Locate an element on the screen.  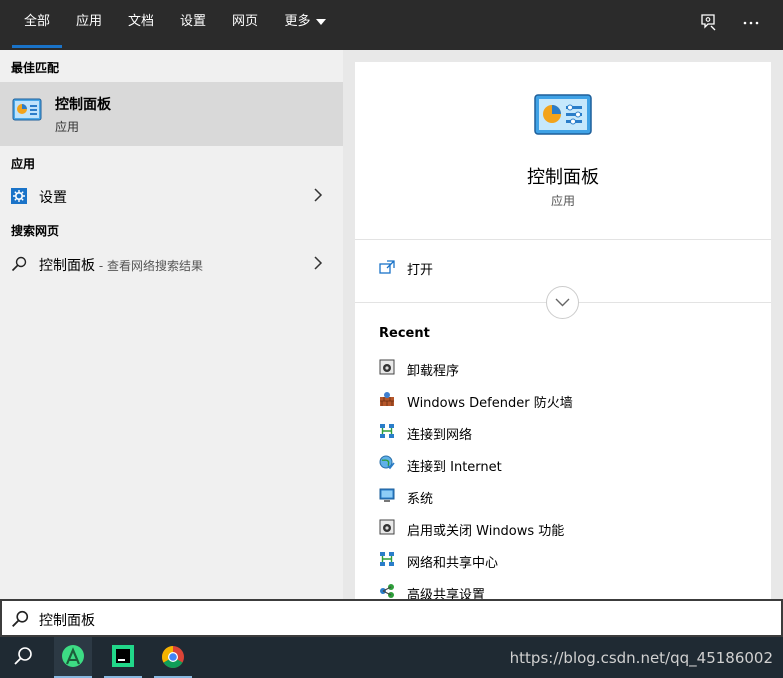
taskbar-app-chrome is located at coordinates (173, 657).